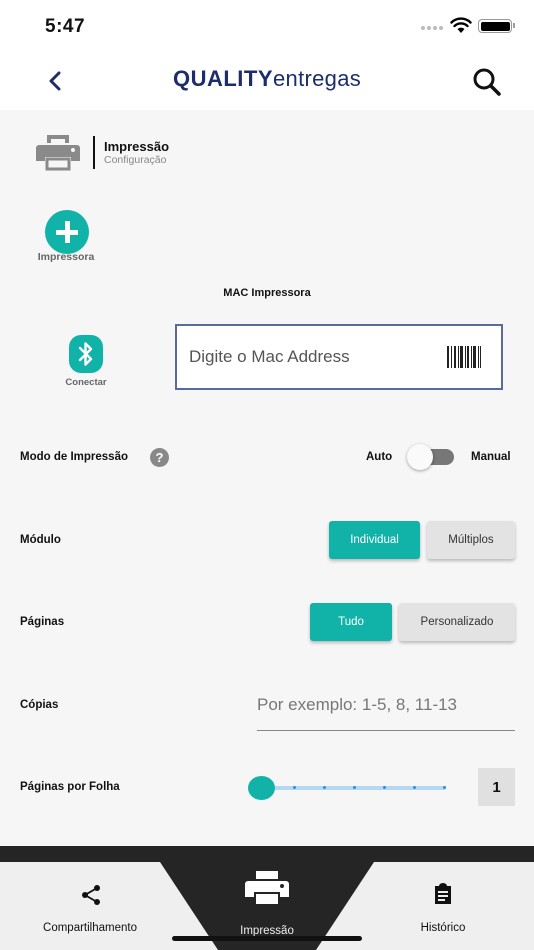  I want to click on tab-print: Impressão, so click(267, 898).